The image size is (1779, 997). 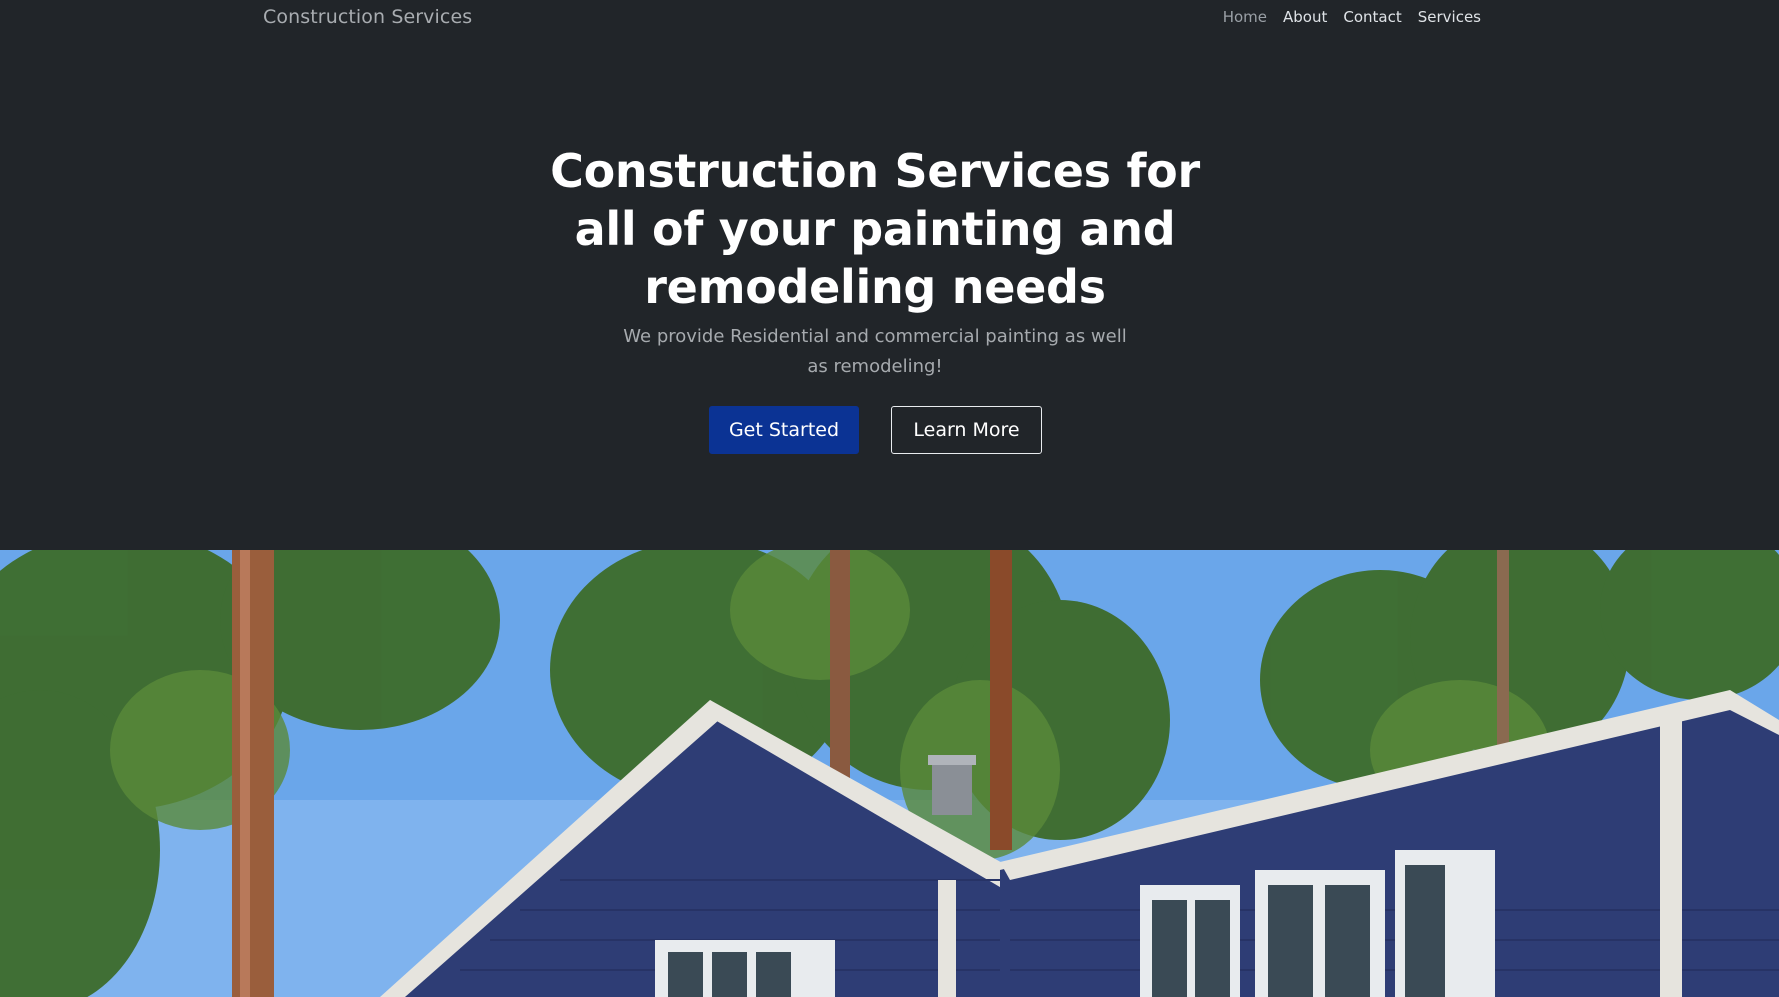 I want to click on brand-logo-text: Construction Services, so click(x=367, y=17).